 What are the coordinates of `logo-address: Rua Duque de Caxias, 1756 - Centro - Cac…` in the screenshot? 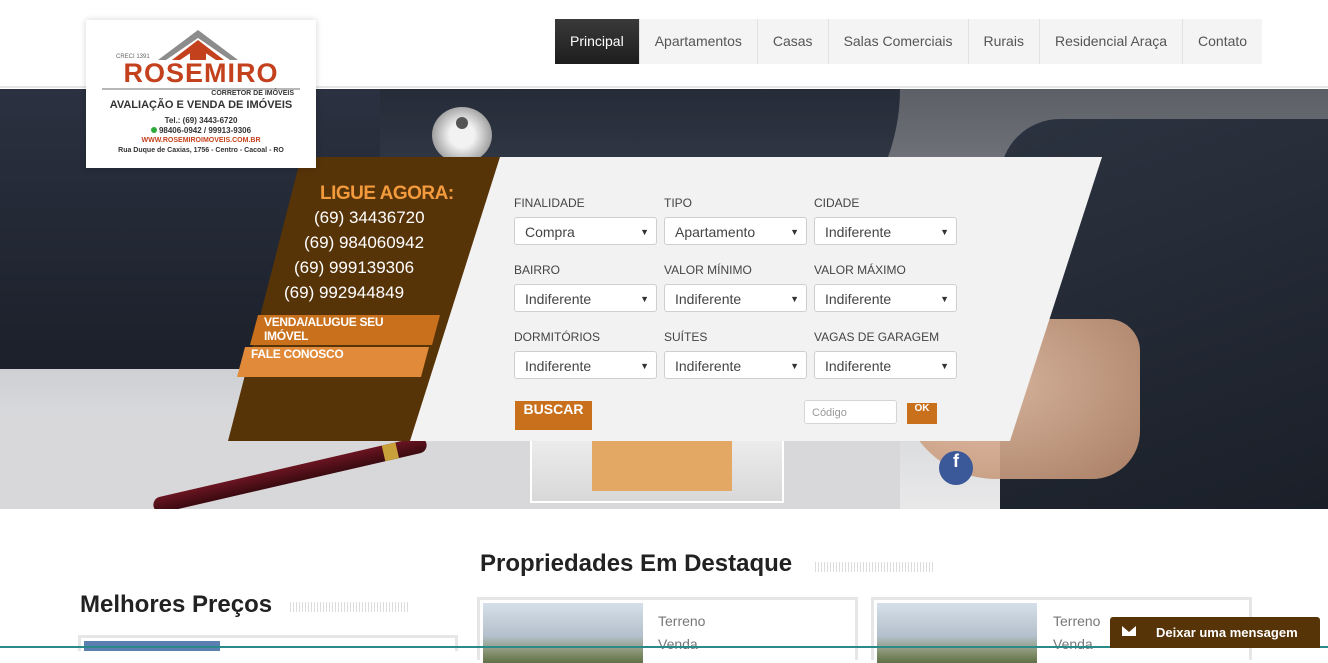 It's located at (201, 150).